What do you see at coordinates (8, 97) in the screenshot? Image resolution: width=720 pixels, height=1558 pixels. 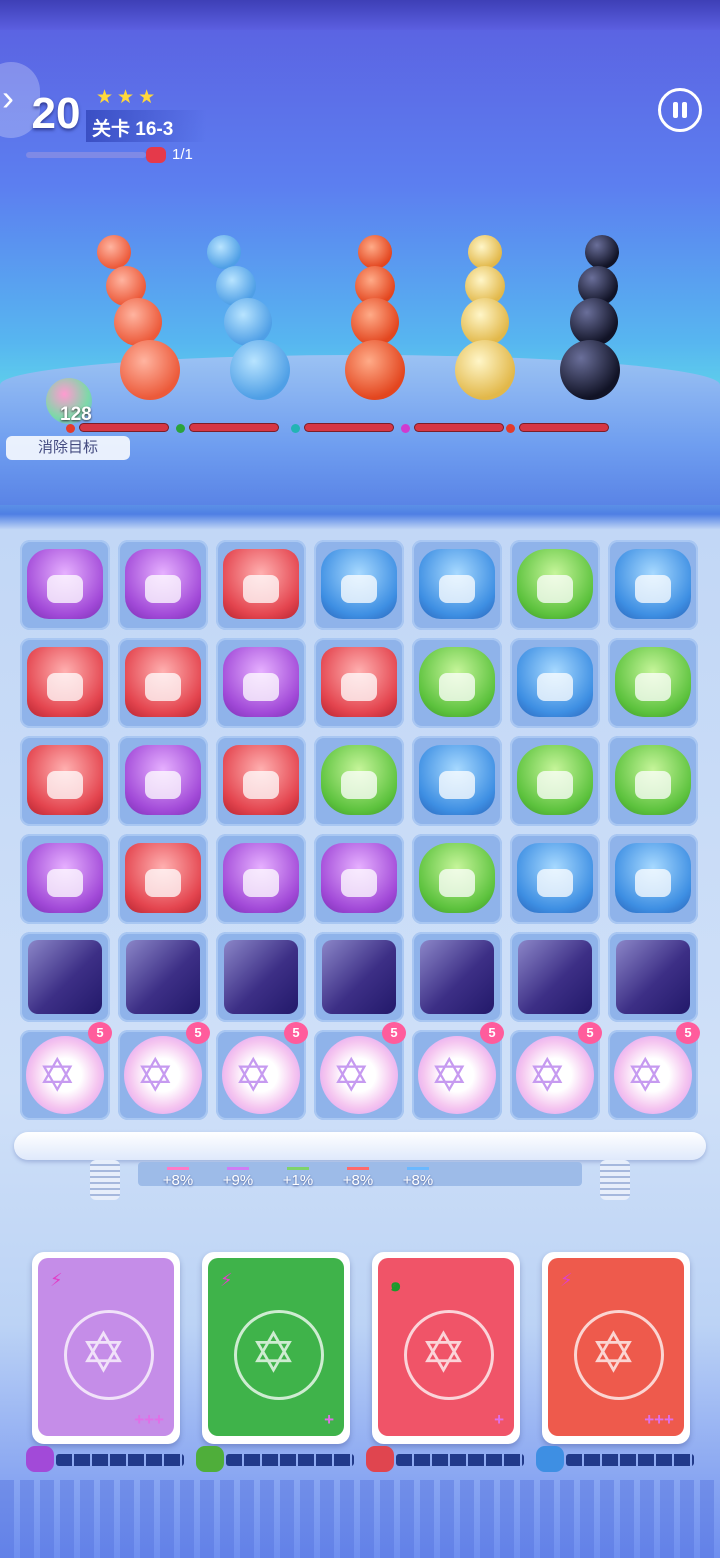 I see `chevron-right-icon: ›` at bounding box center [8, 97].